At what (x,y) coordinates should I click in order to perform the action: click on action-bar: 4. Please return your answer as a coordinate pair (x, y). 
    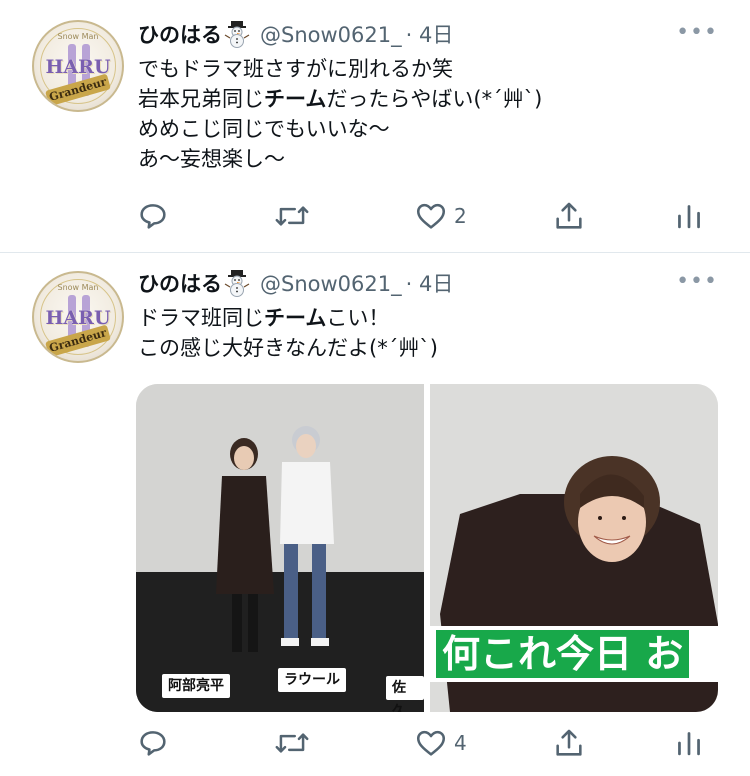
    Looking at the image, I should click on (375, 743).